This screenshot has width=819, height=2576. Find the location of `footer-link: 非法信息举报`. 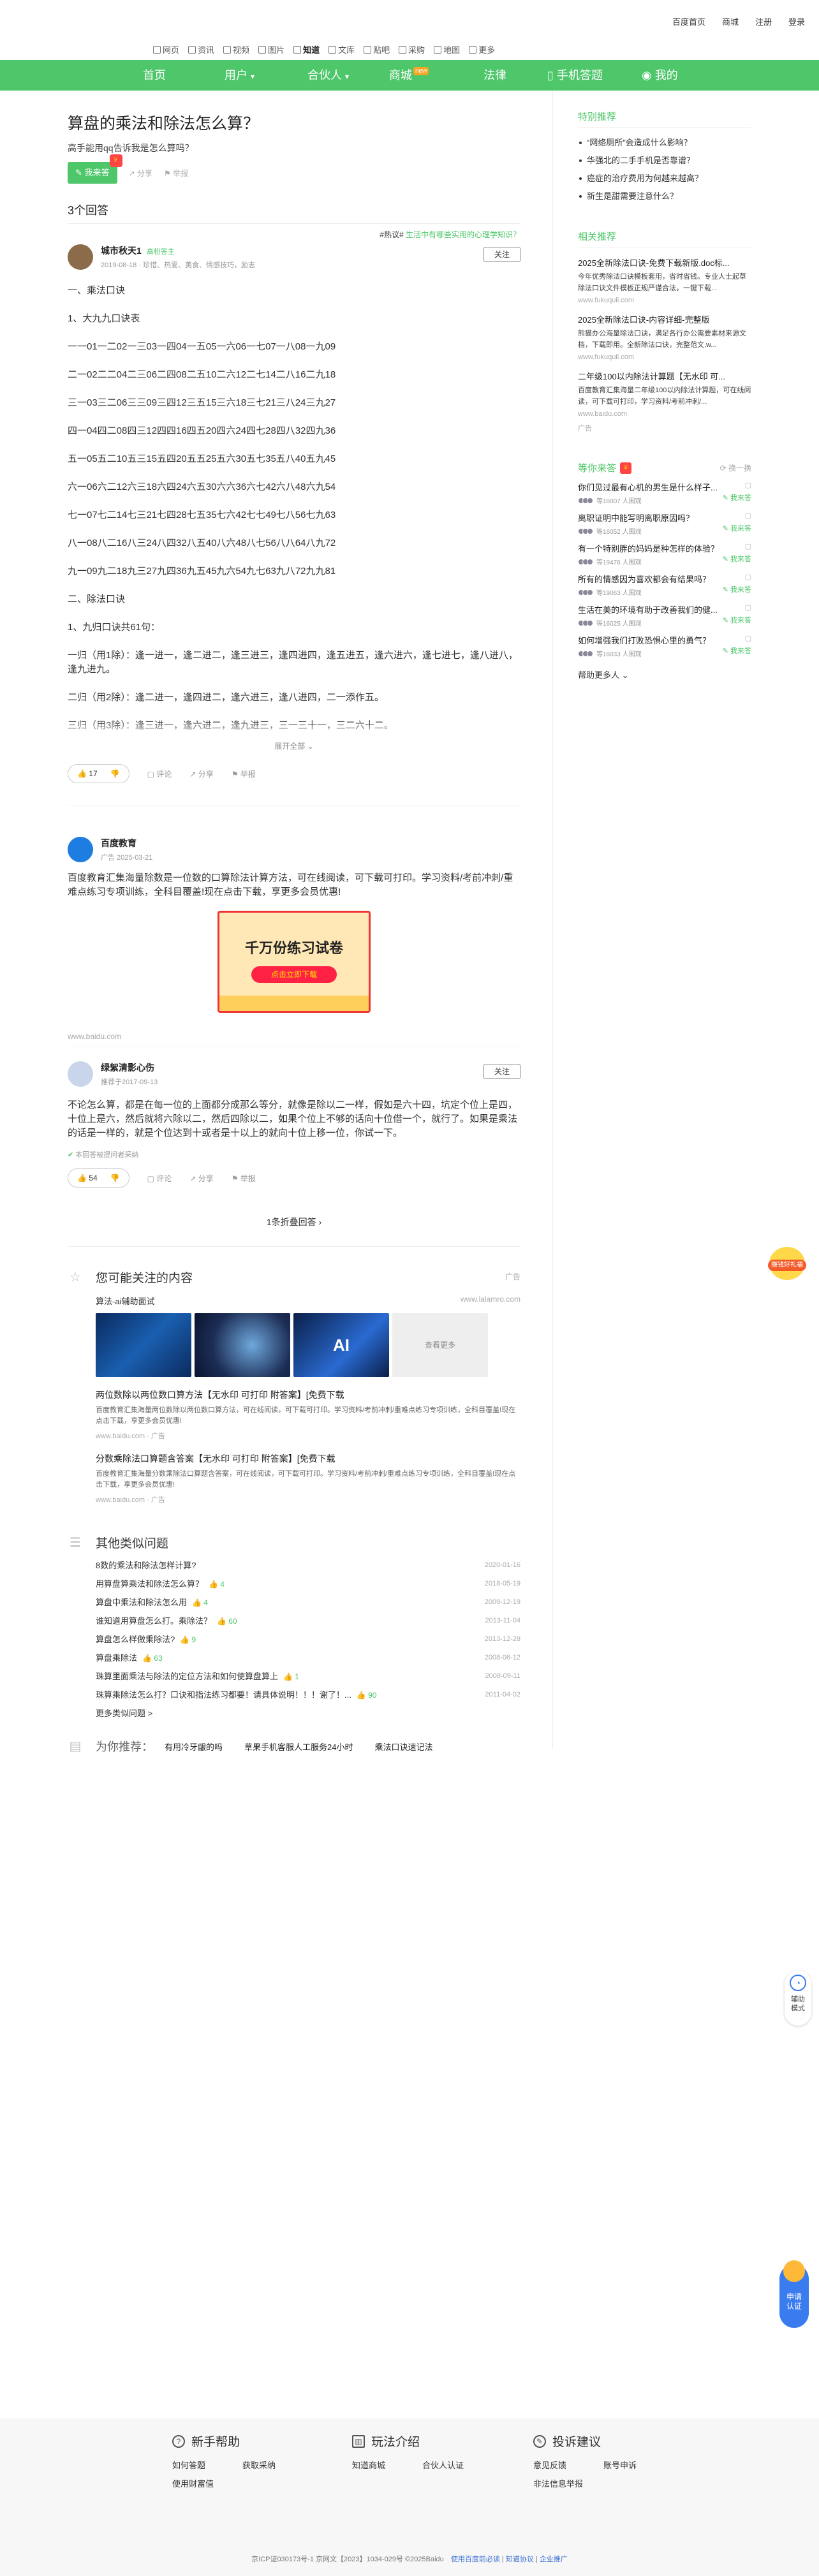

footer-link: 非法信息举报 is located at coordinates (568, 2483).